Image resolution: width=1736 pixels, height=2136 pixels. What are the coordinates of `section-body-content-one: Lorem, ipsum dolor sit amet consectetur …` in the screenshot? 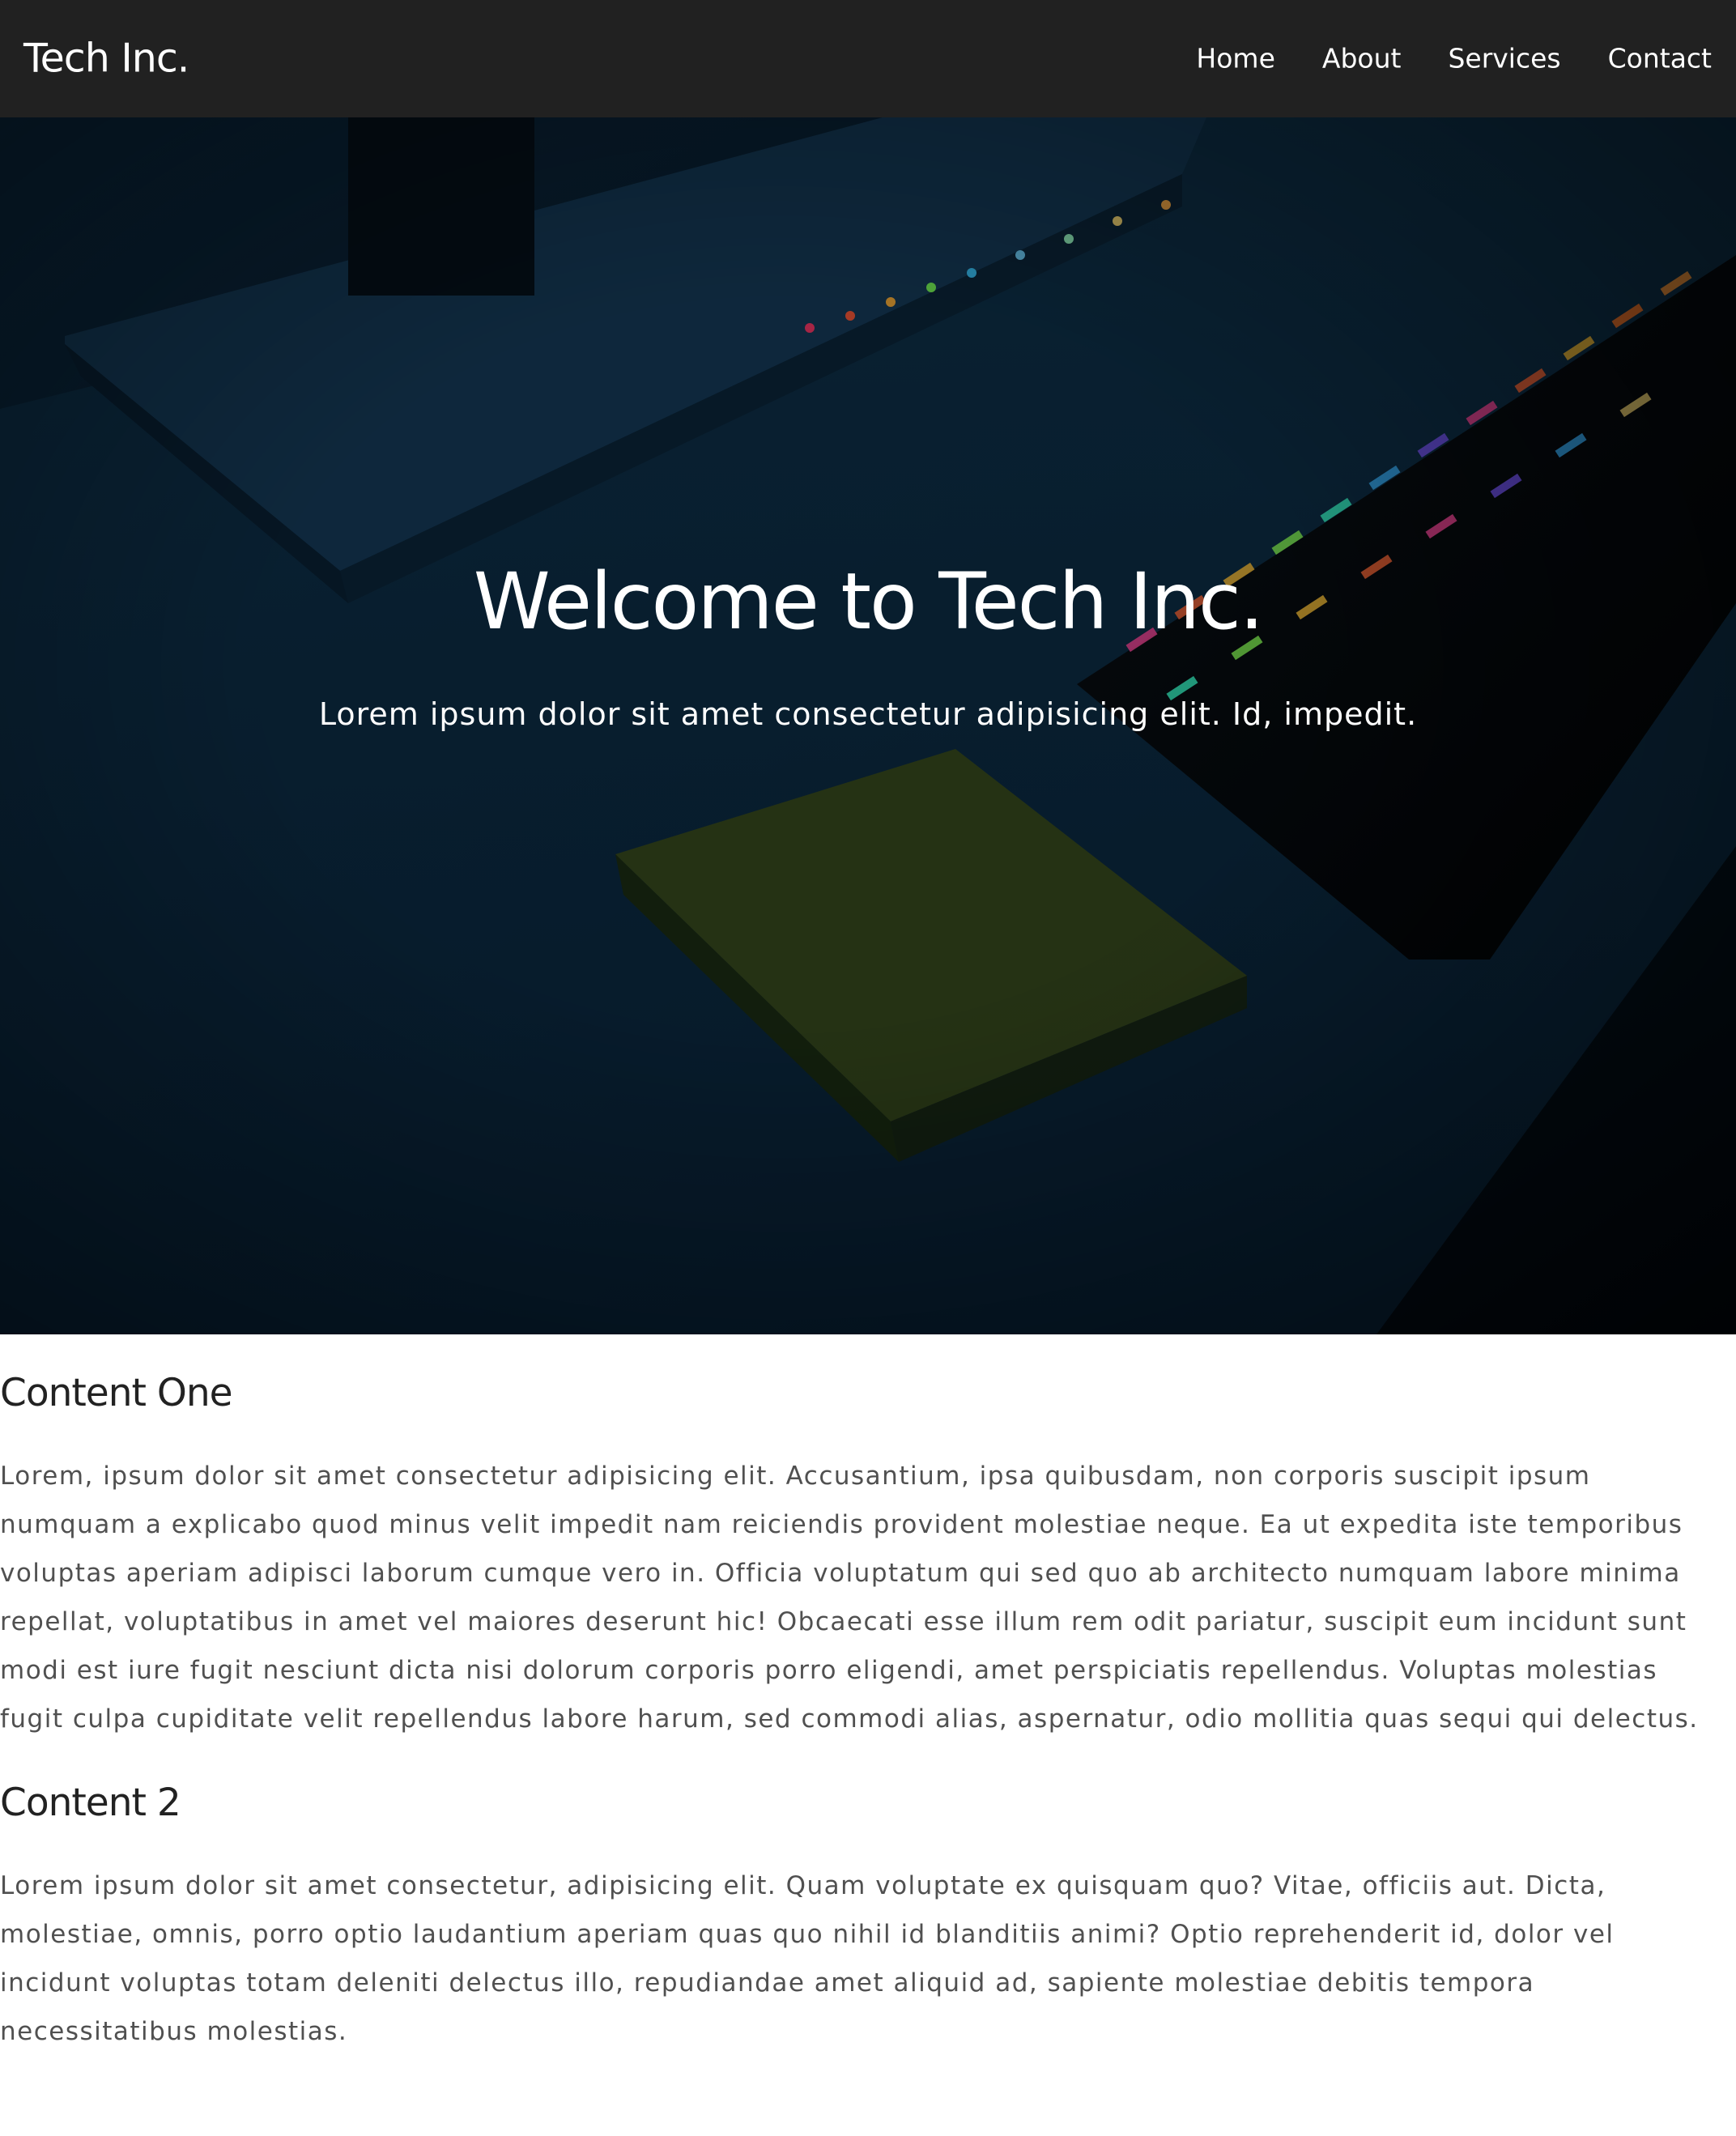 It's located at (849, 1598).